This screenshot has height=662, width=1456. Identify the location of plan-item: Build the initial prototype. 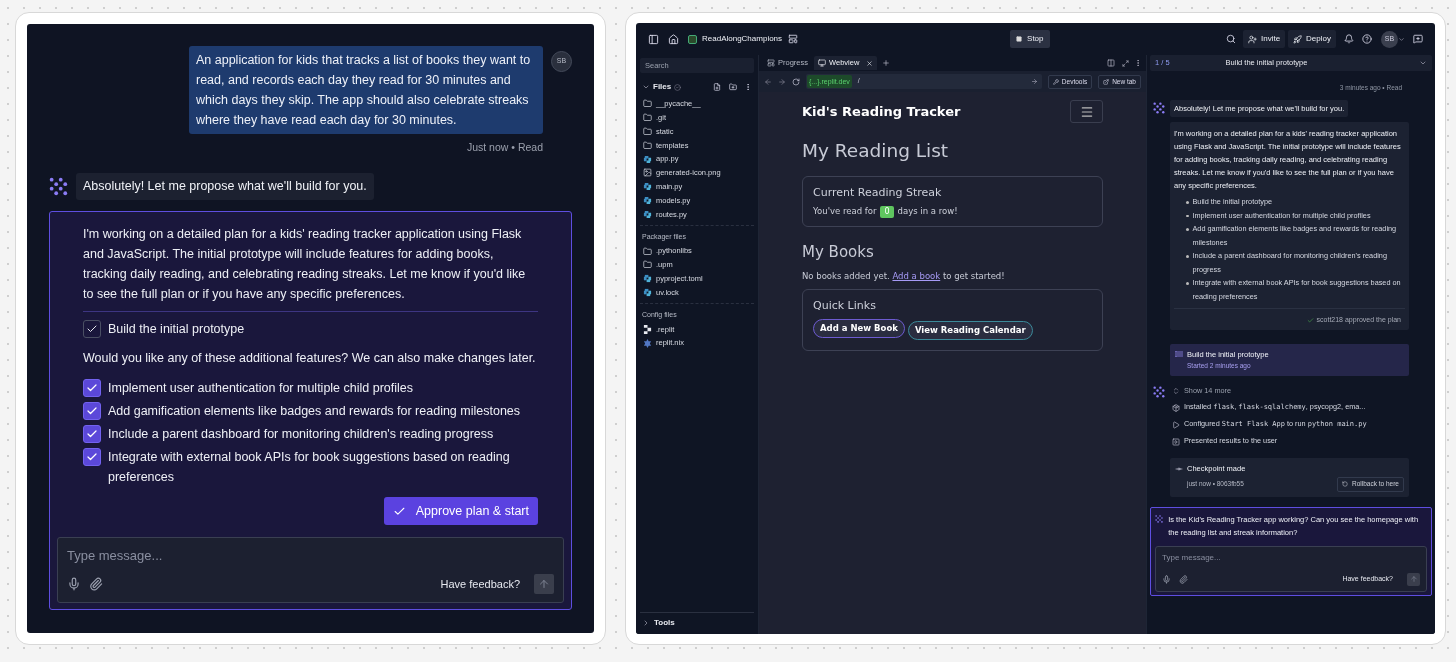
(176, 329).